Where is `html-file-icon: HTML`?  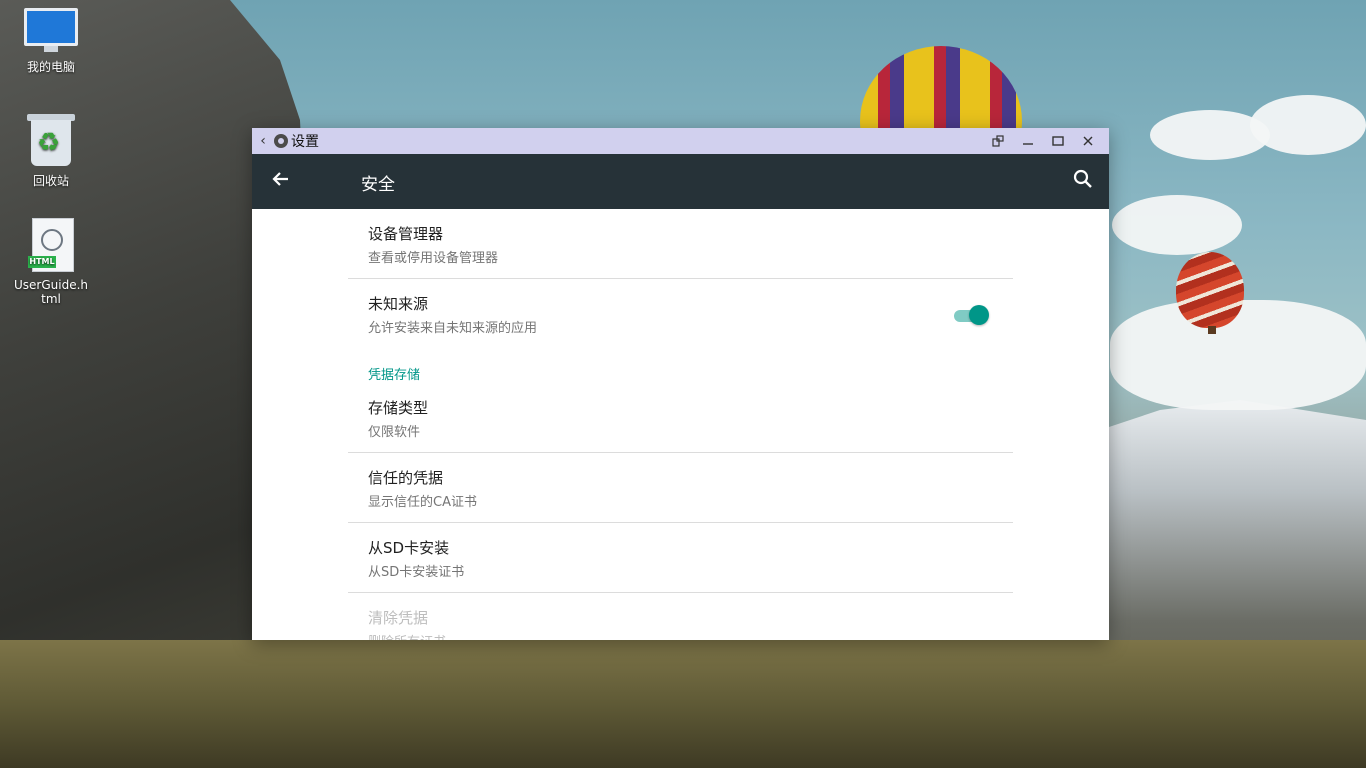 html-file-icon: HTML is located at coordinates (51, 246).